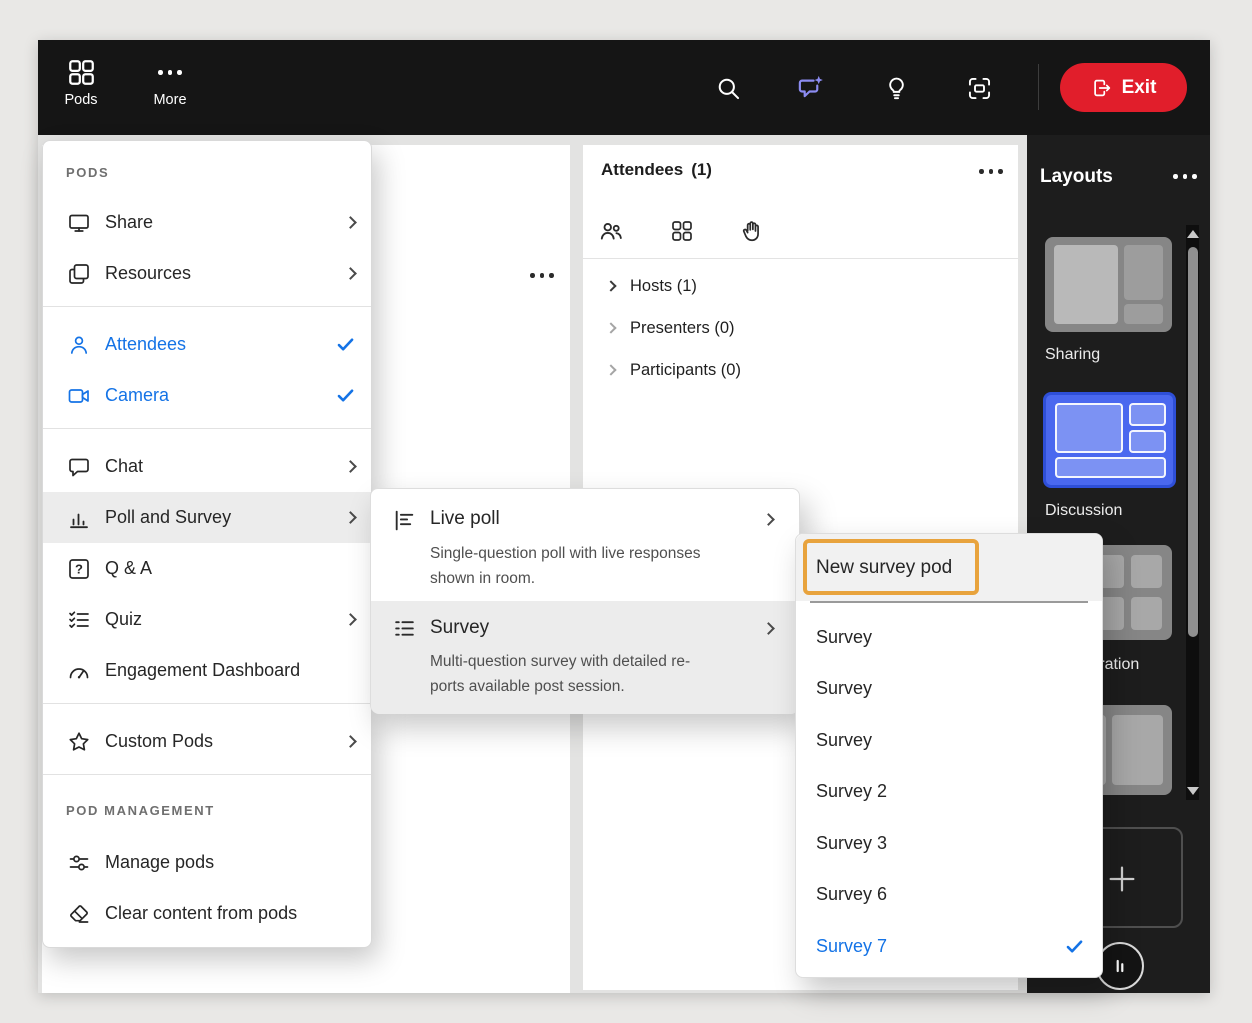 This screenshot has width=1252, height=1023. What do you see at coordinates (79, 863) in the screenshot?
I see `manage-pods-icon` at bounding box center [79, 863].